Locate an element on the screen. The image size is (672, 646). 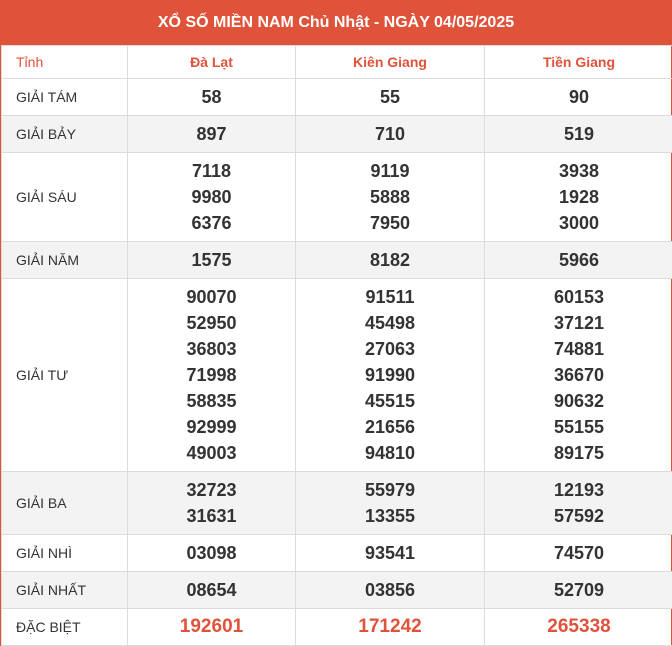
winning-number: 897 is located at coordinates (211, 134).